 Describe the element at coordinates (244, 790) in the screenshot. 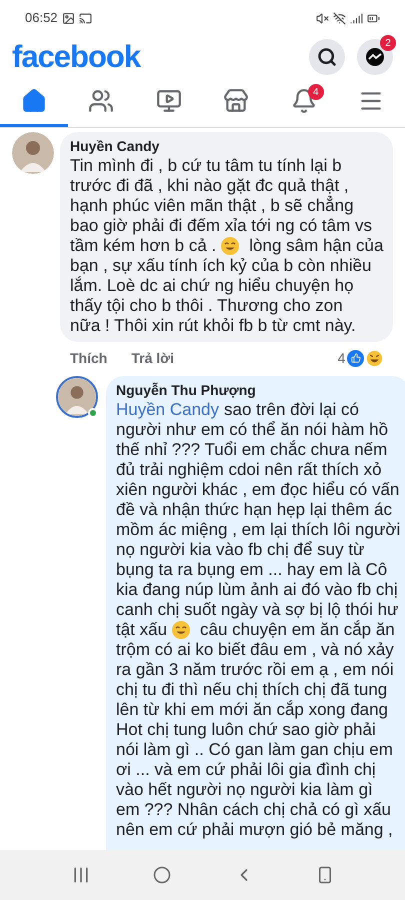

I see `comment-text: vào hết người nọ người kia làm gì` at that location.